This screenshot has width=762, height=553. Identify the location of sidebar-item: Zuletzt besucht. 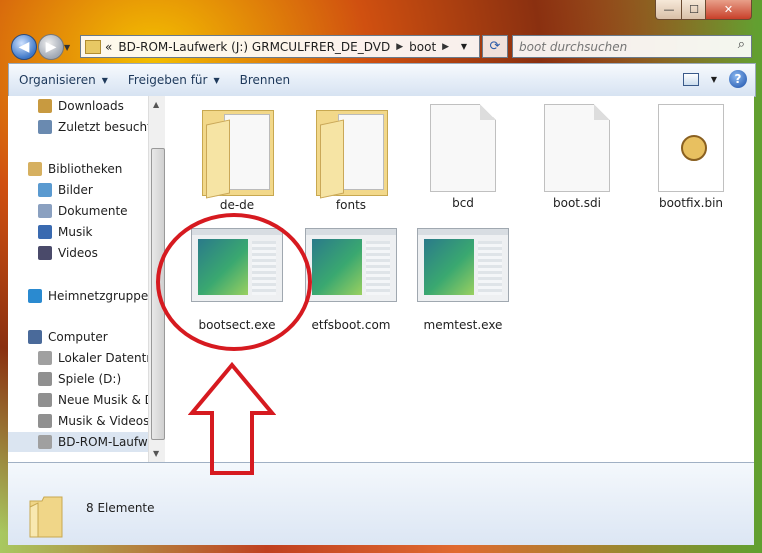
(78, 127).